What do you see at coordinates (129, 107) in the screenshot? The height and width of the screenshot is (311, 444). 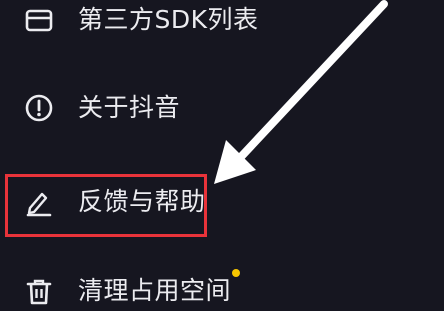 I see `menu-item-label: 关于抖音` at bounding box center [129, 107].